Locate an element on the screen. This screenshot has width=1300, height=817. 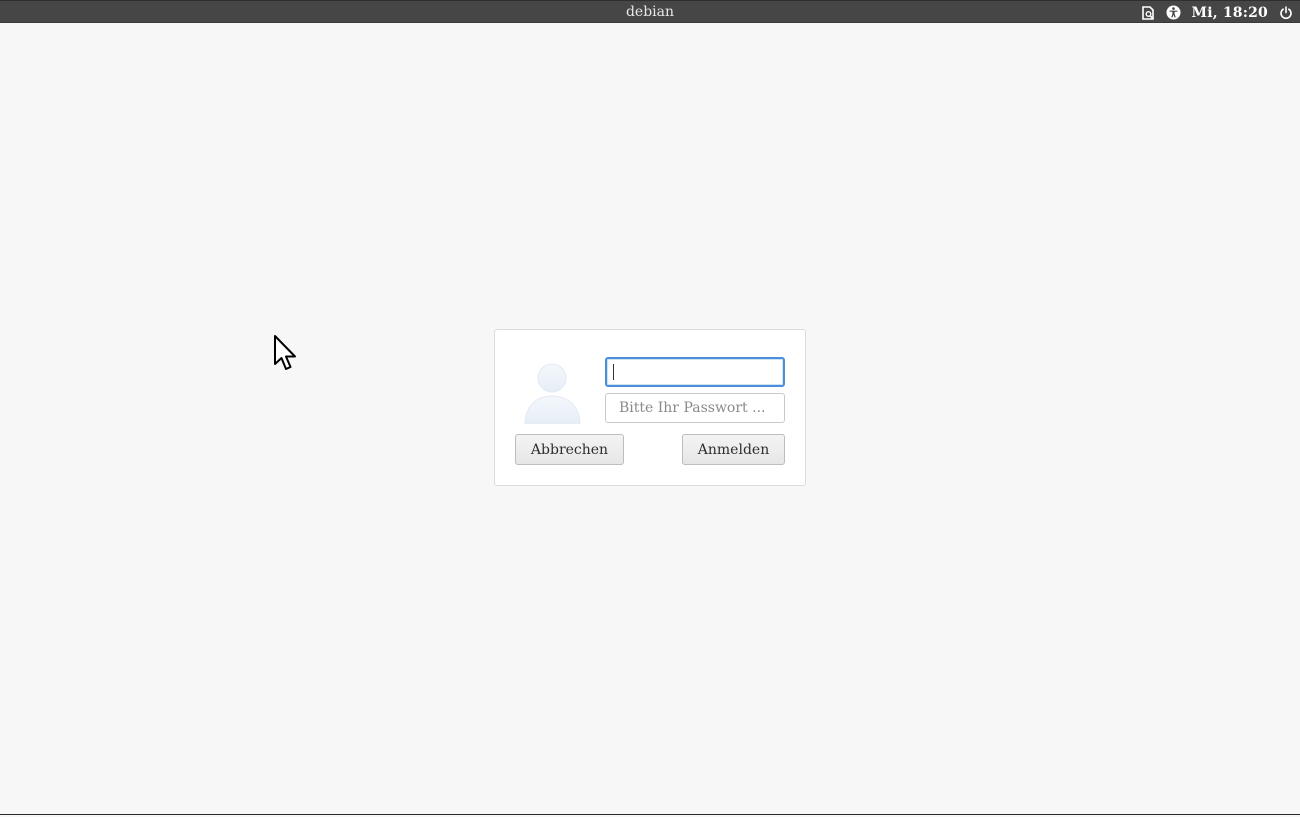
bottom-border is located at coordinates (650, 814).